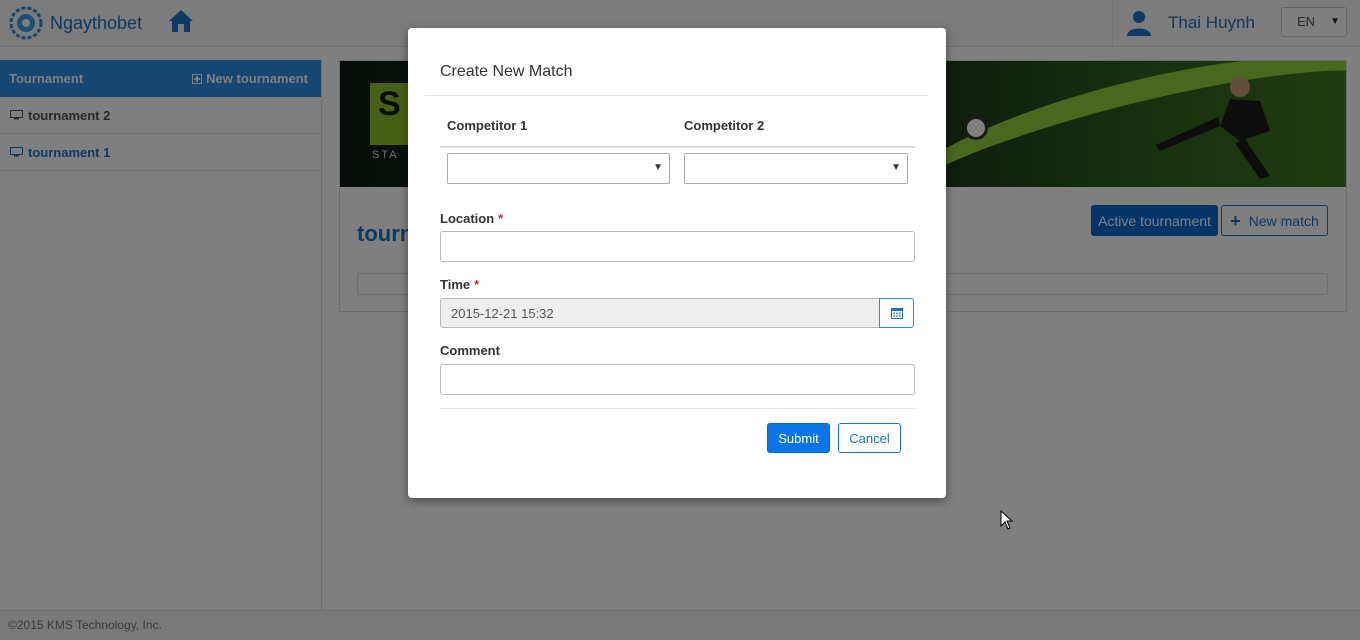 This screenshot has height=640, width=1360. Describe the element at coordinates (487, 125) in the screenshot. I see `competitor-1-label: Competitor 1` at that location.